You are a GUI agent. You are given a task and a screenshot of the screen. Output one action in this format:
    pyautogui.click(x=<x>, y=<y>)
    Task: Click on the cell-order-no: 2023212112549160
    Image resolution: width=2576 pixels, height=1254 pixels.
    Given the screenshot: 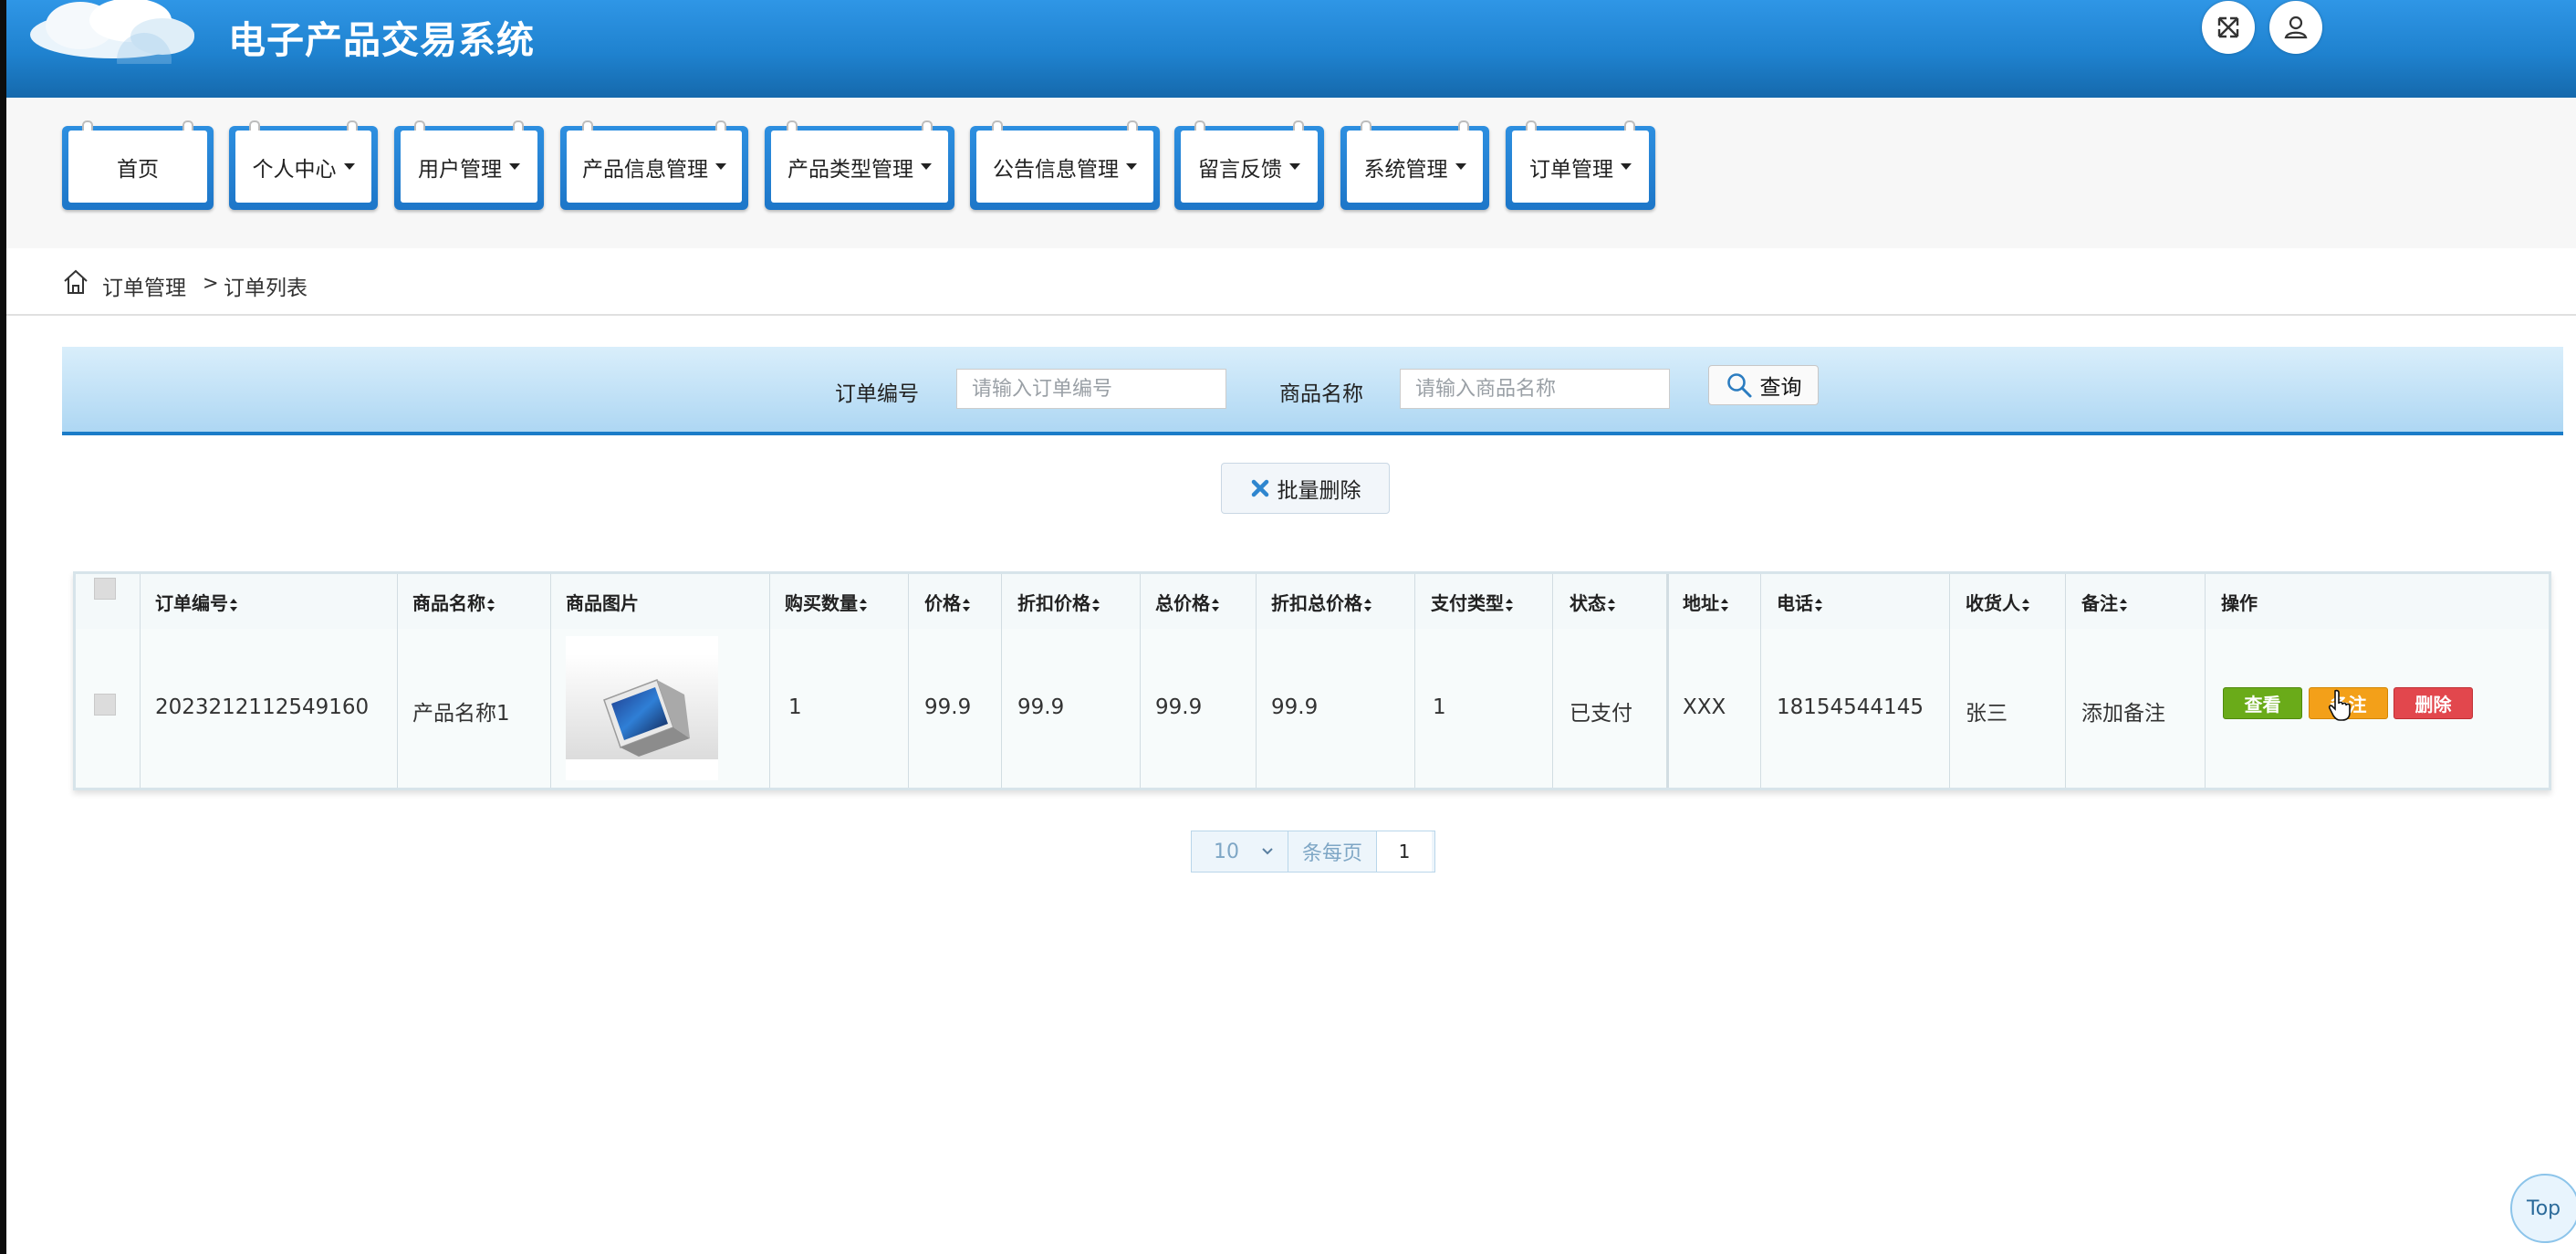 What is the action you would take?
    pyautogui.click(x=262, y=707)
    